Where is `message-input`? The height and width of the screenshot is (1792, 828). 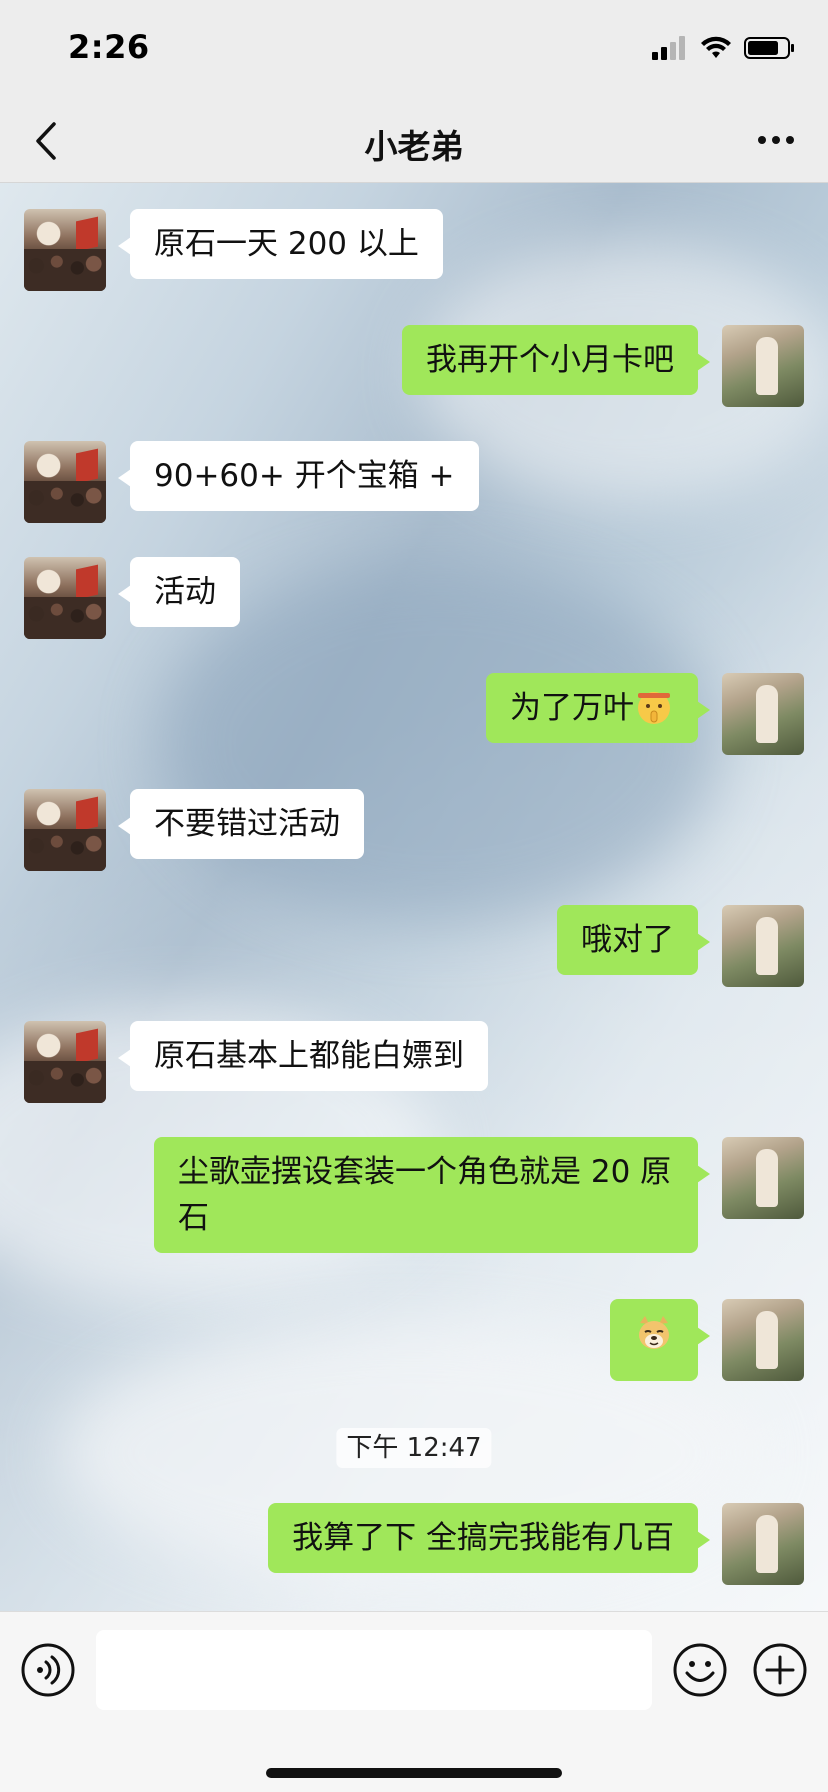 message-input is located at coordinates (374, 1670).